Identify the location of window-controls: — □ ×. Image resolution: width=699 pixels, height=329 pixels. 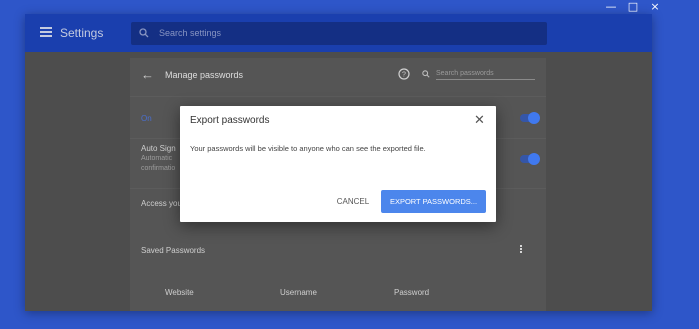
(633, 7).